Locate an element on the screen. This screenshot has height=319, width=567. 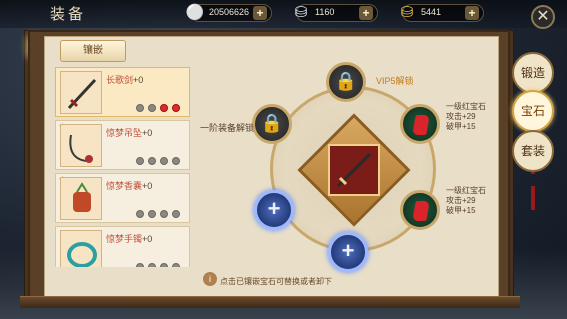
silver-ingot-value: 1160 is located at coordinates (325, 12).